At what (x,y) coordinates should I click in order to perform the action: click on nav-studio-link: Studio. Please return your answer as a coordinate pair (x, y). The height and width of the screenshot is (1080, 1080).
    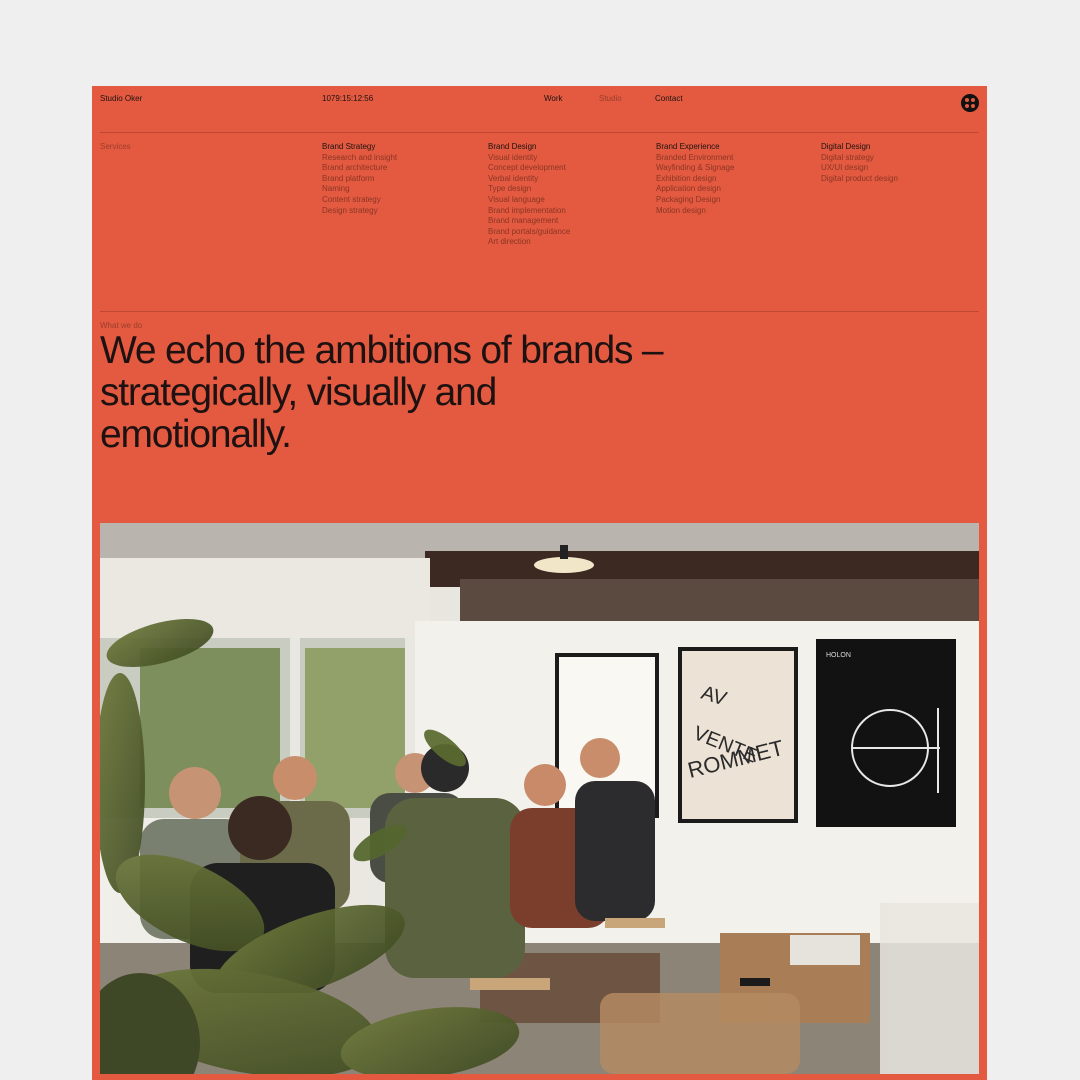
    Looking at the image, I should click on (610, 98).